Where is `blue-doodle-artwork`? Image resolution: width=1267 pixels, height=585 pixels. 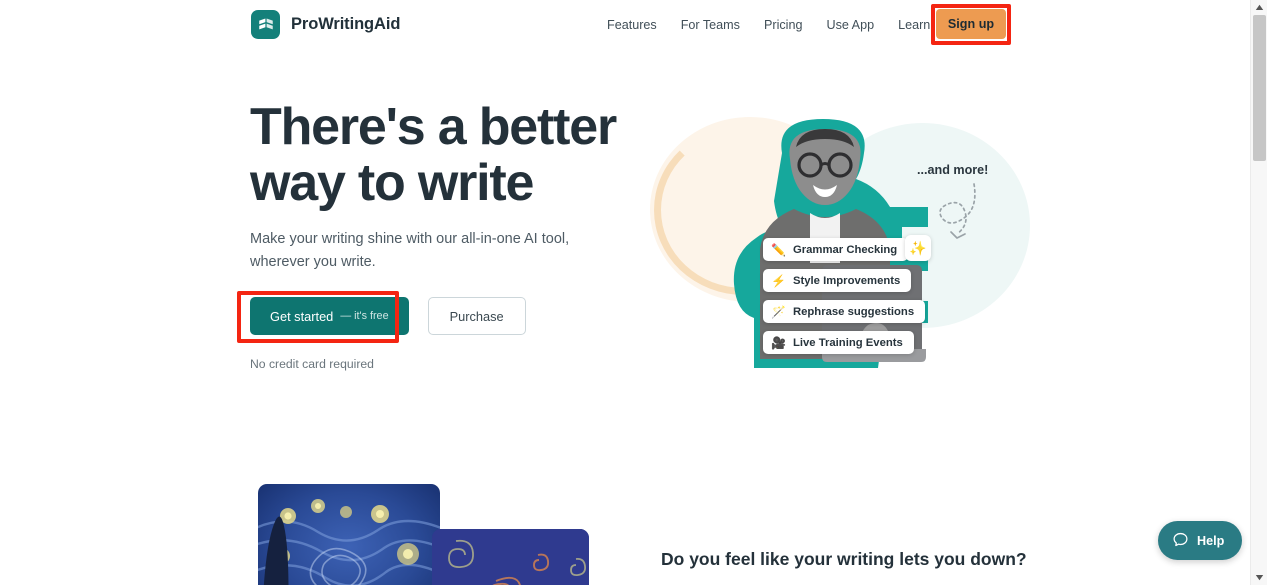
blue-doodle-artwork is located at coordinates (510, 557).